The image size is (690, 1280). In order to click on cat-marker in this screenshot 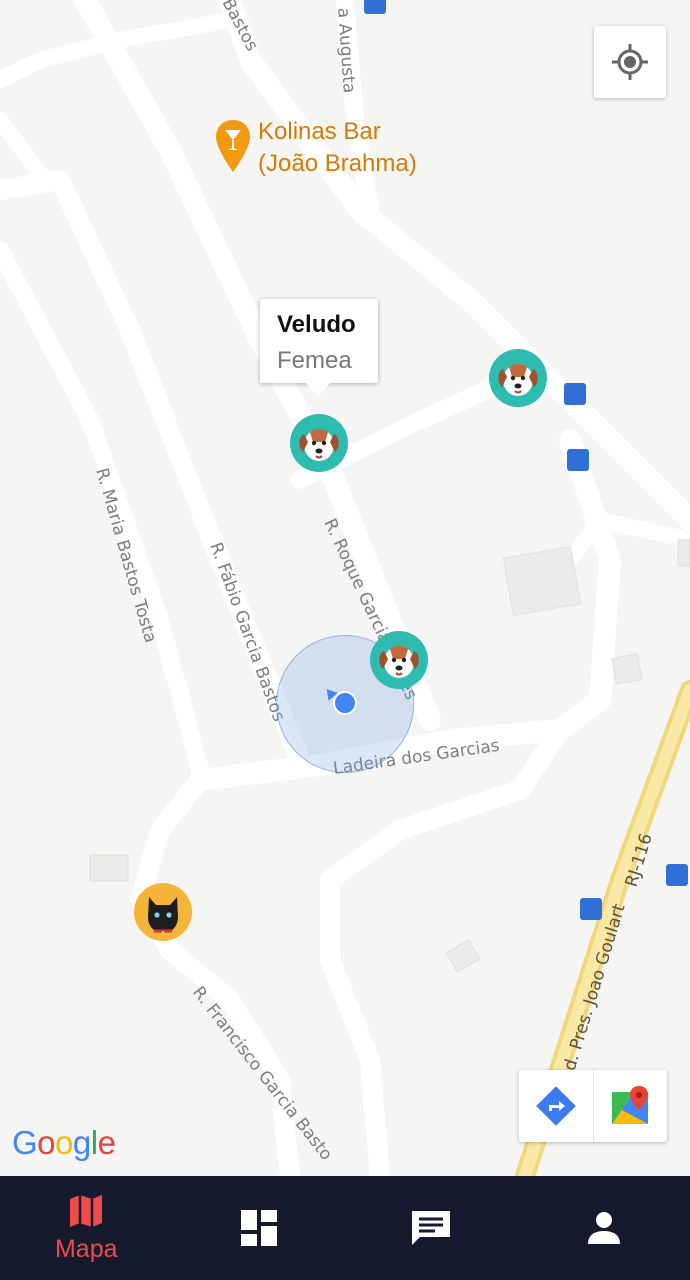, I will do `click(163, 912)`.